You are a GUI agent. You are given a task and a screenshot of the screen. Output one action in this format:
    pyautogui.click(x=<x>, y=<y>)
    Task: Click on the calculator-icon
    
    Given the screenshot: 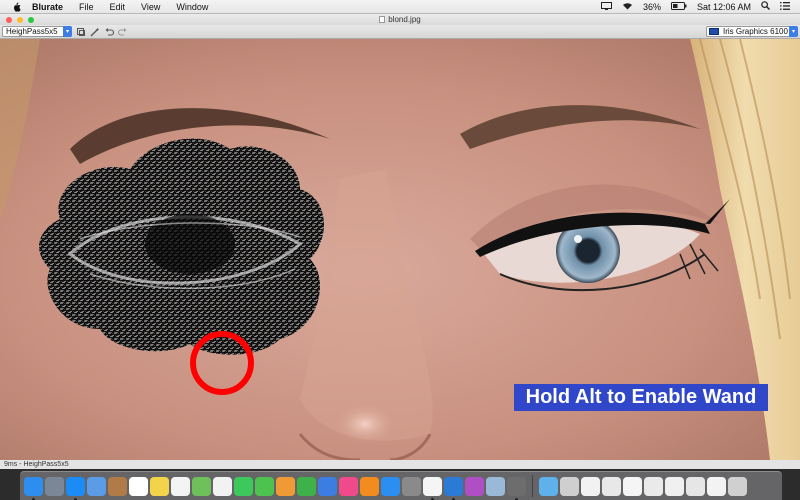 What is the action you would take?
    pyautogui.click(x=569, y=486)
    